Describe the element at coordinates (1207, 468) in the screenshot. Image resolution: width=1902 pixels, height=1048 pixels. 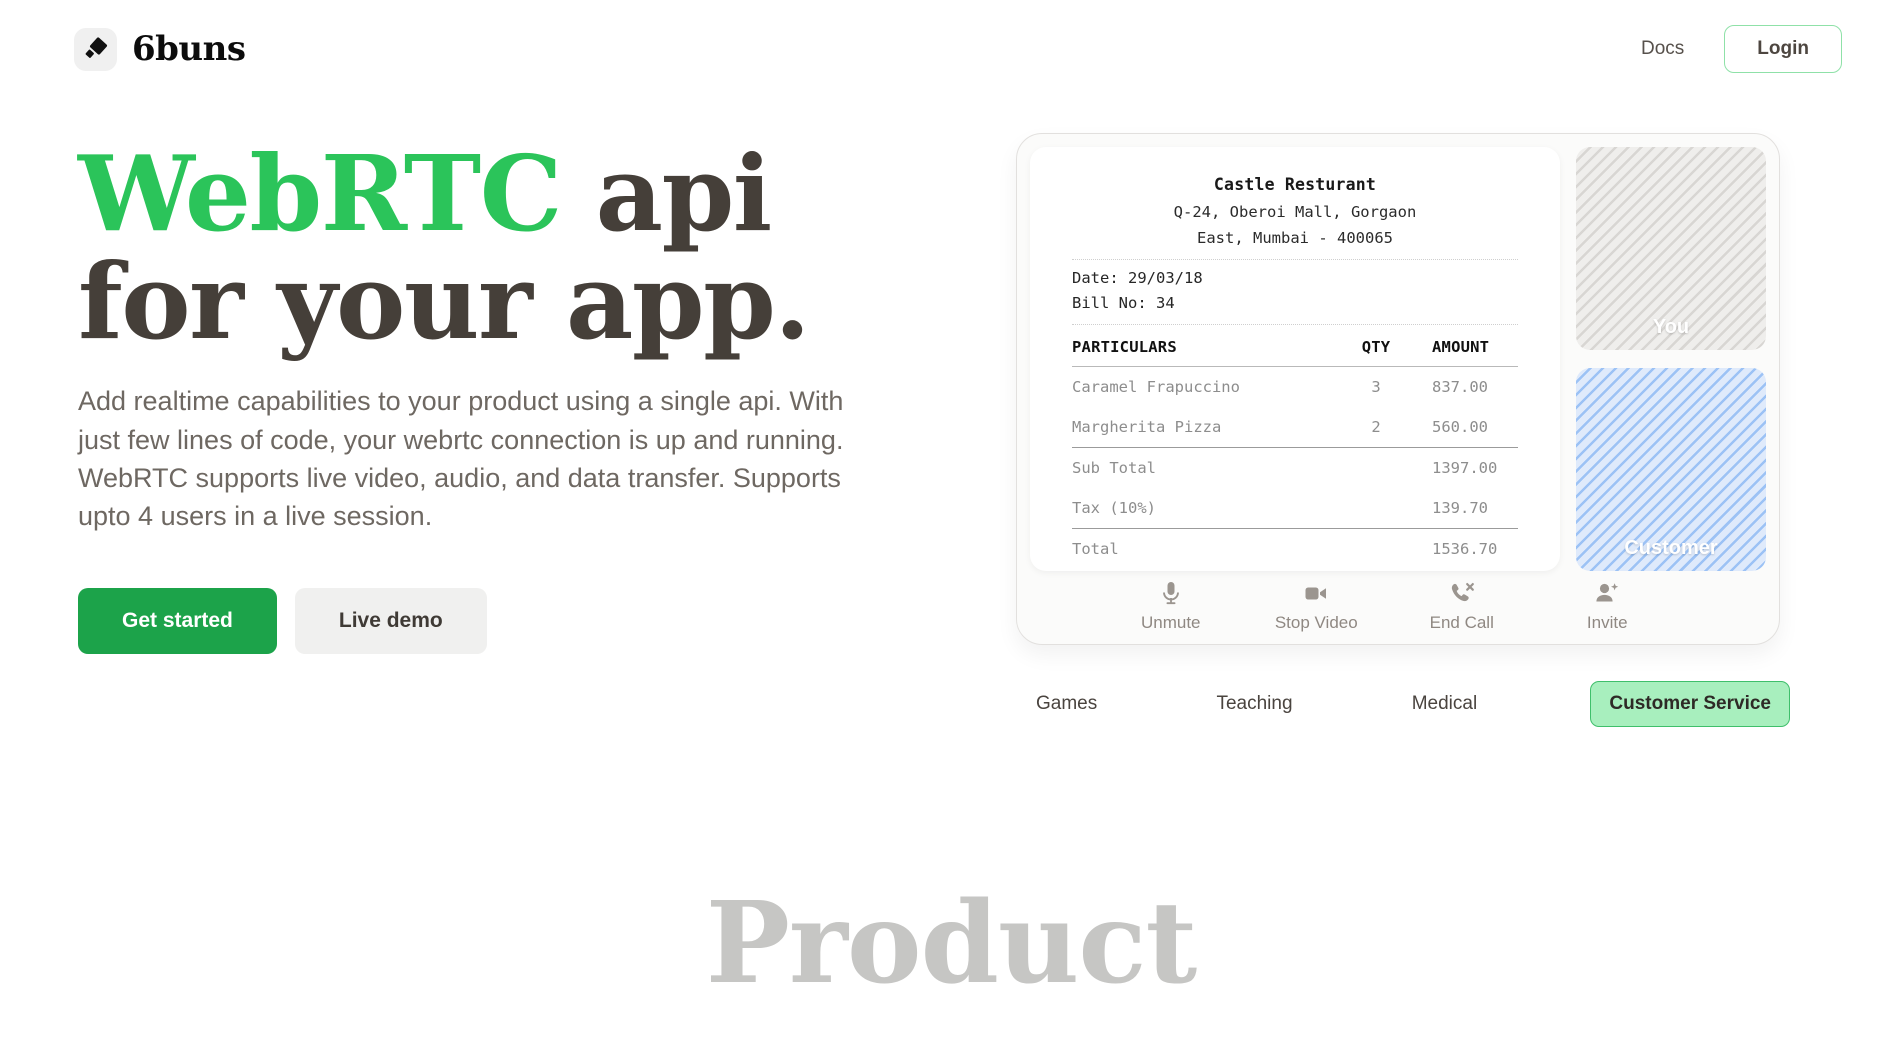
I see `subtotal-label: Sub Total` at that location.